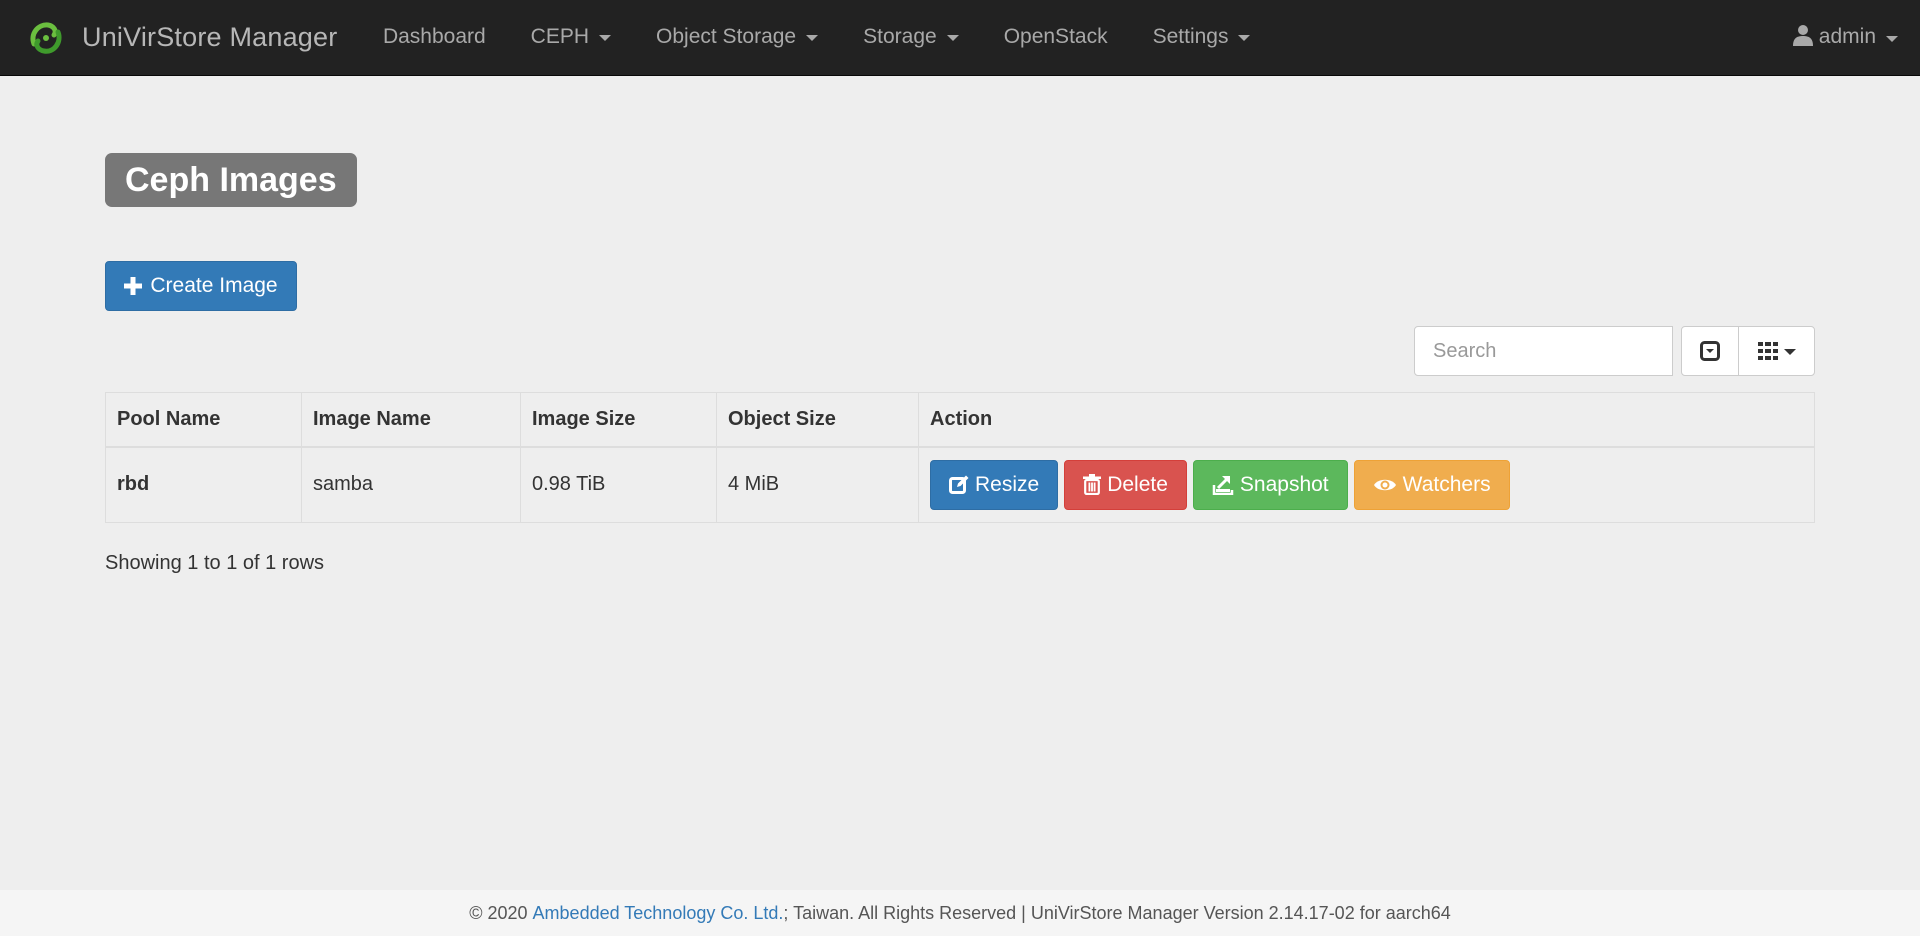 The image size is (1920, 936). I want to click on create-image-button: Create Image, so click(201, 286).